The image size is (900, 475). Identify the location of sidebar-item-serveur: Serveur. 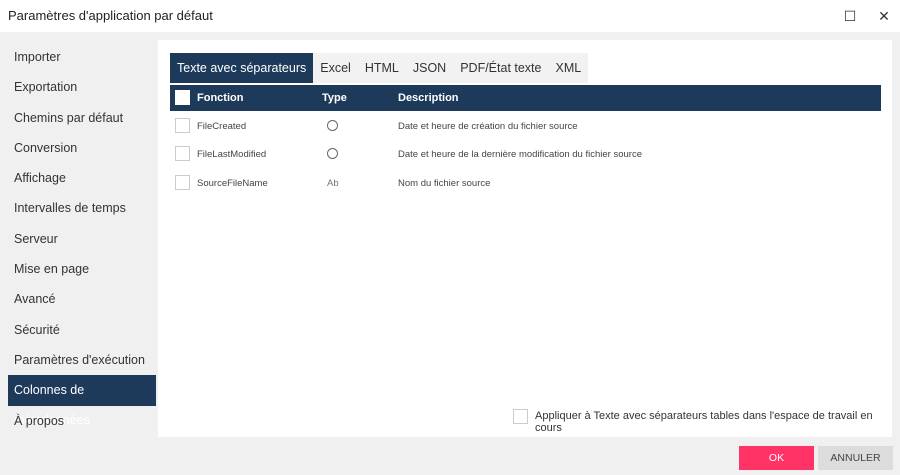
(82, 239).